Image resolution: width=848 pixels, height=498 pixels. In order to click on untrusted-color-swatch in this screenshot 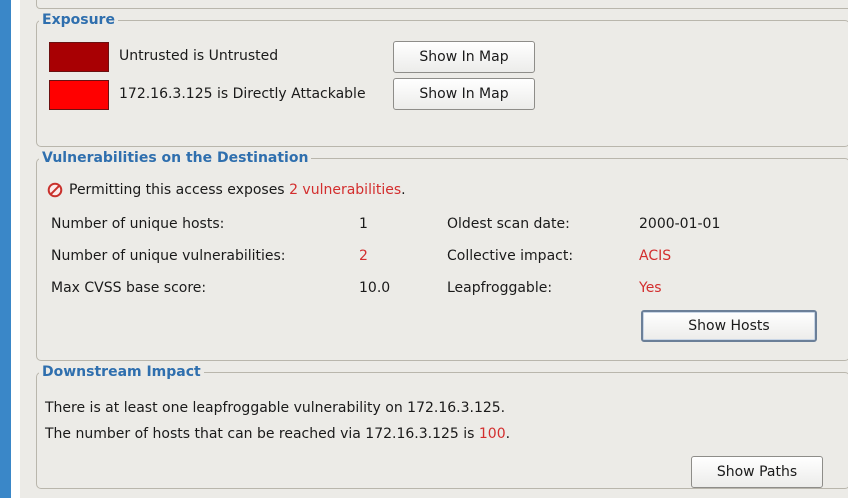, I will do `click(79, 57)`.